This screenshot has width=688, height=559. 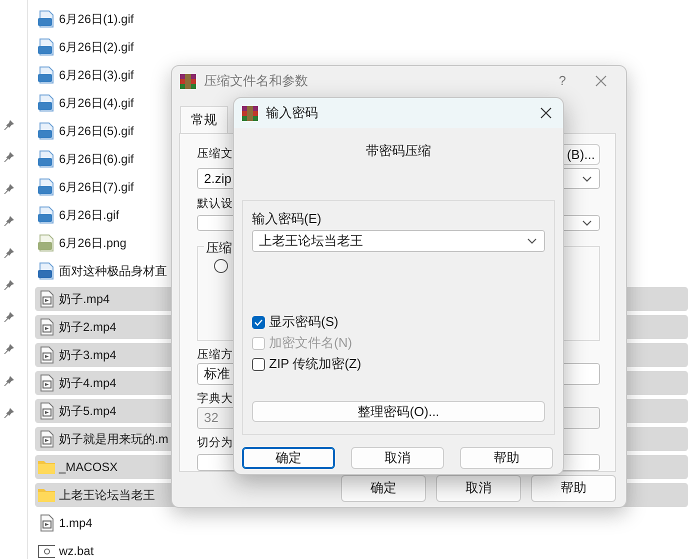 I want to click on file-name: 6月26日(7).gif, so click(x=96, y=187).